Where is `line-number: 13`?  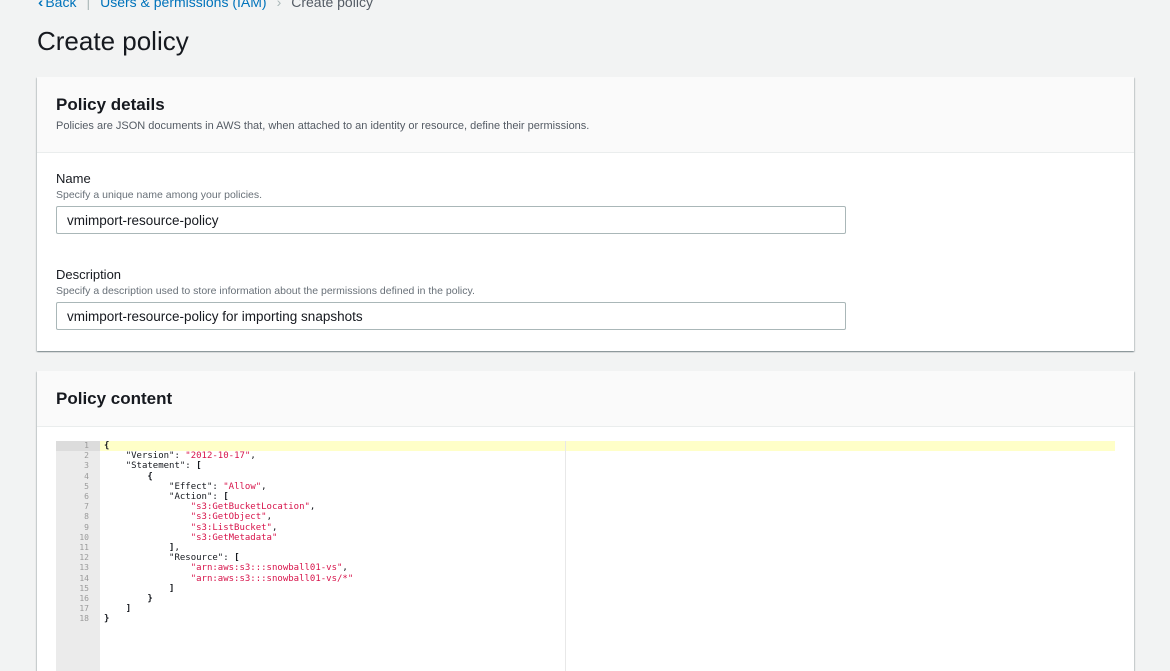
line-number: 13 is located at coordinates (84, 568).